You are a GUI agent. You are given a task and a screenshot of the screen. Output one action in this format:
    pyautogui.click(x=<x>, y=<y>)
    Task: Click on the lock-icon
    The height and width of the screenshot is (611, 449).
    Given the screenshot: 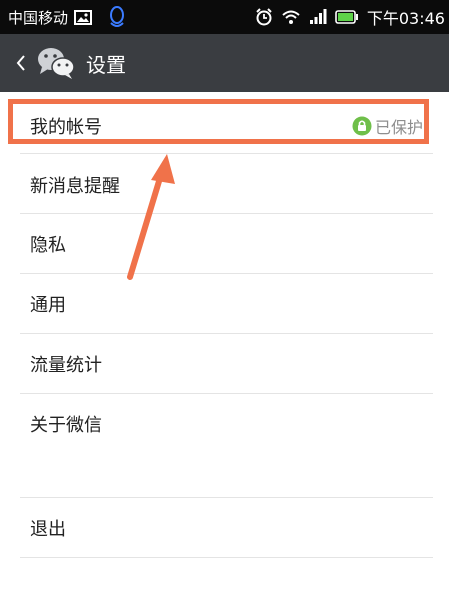 What is the action you would take?
    pyautogui.click(x=362, y=126)
    